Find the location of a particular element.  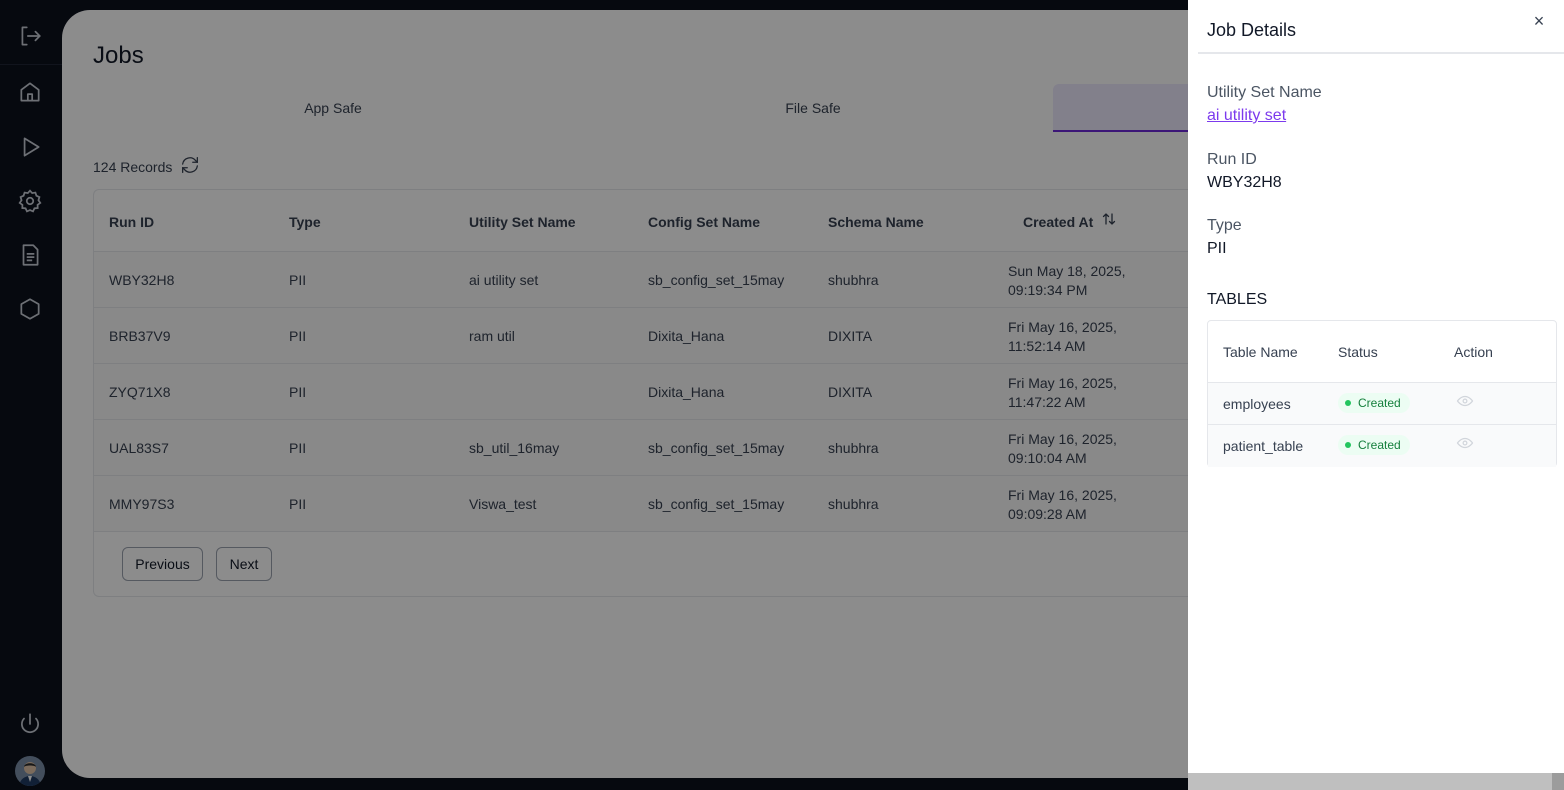

tables-header: Table Name Status Action is located at coordinates (1382, 352).